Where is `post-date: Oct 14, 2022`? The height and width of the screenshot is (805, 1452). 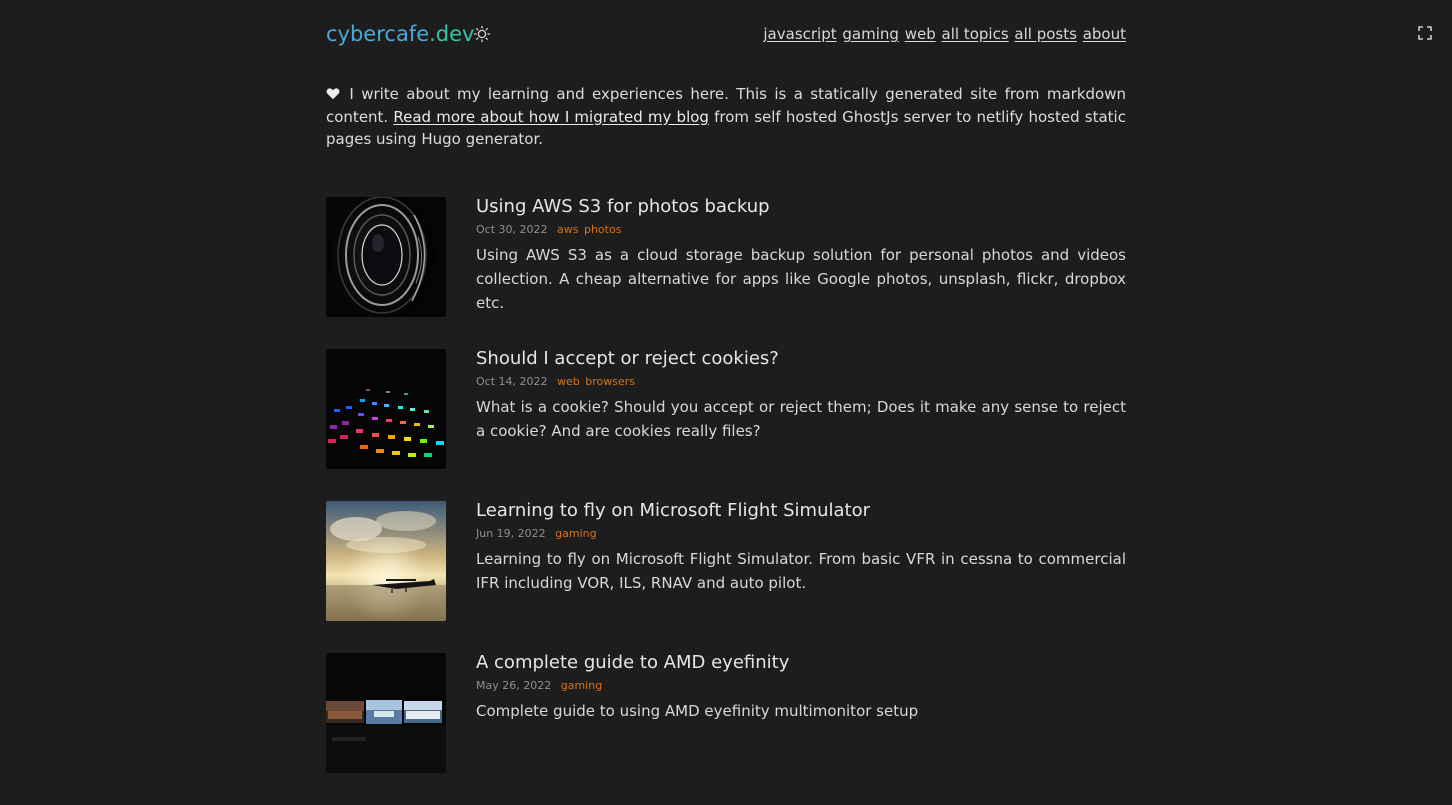
post-date: Oct 14, 2022 is located at coordinates (512, 381).